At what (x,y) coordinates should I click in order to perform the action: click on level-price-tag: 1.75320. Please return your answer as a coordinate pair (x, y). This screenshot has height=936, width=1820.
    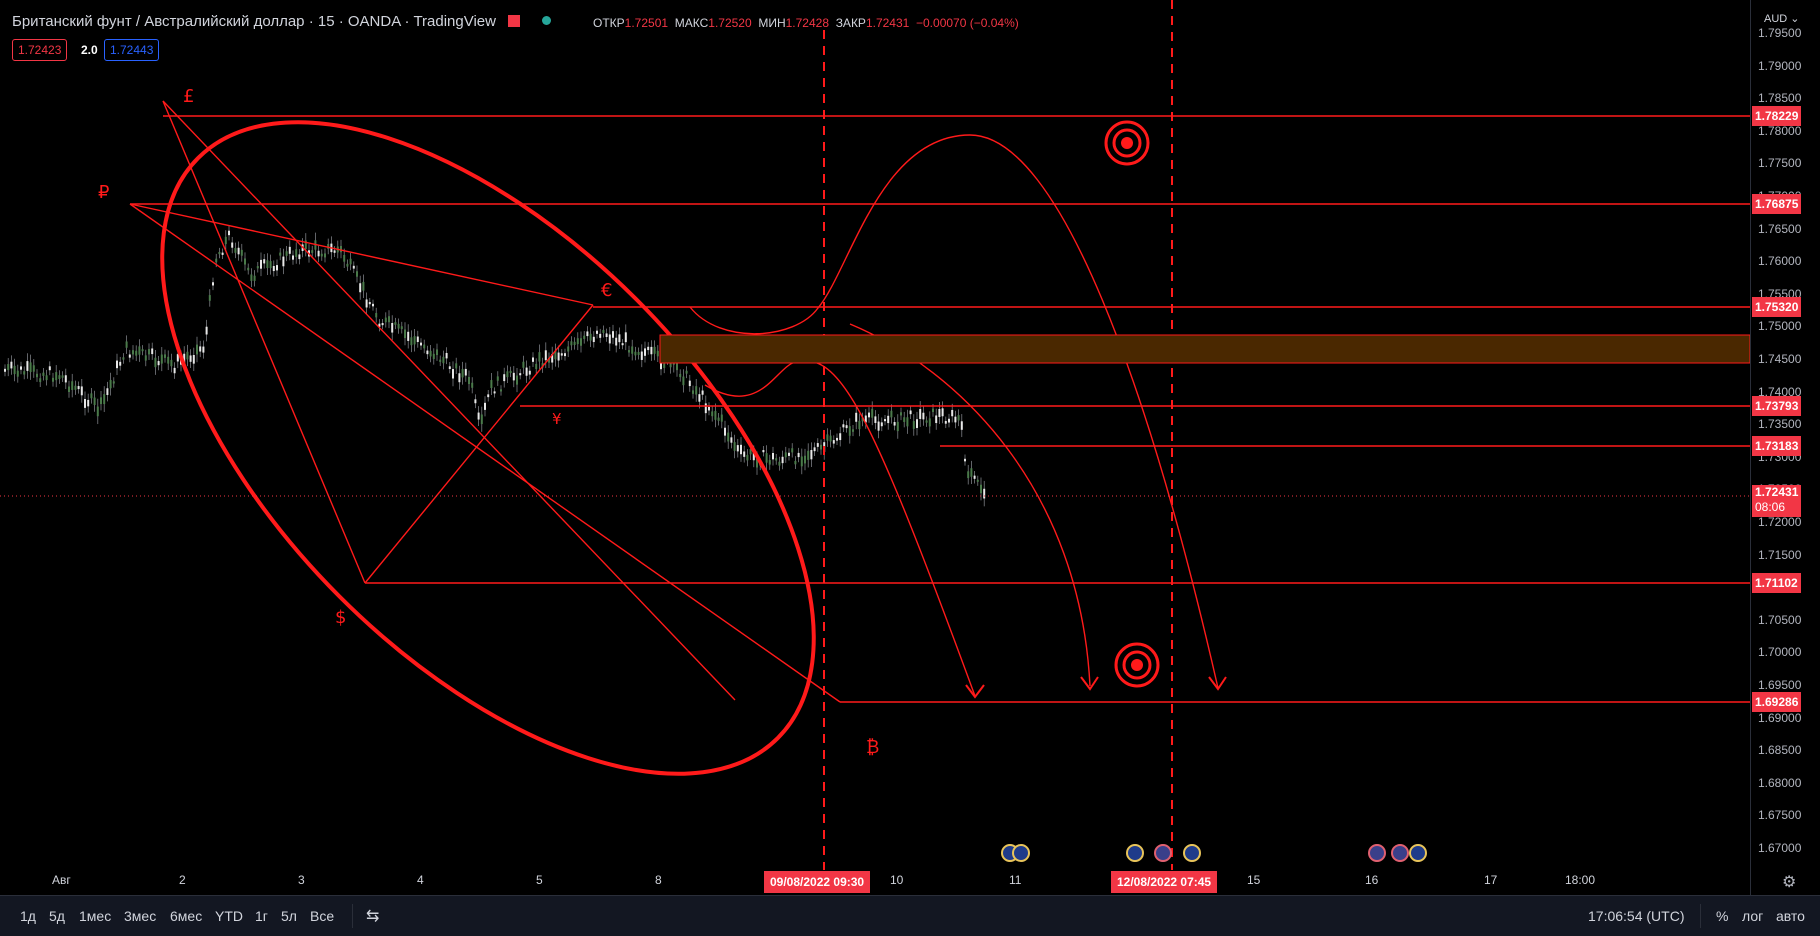
    Looking at the image, I should click on (1777, 307).